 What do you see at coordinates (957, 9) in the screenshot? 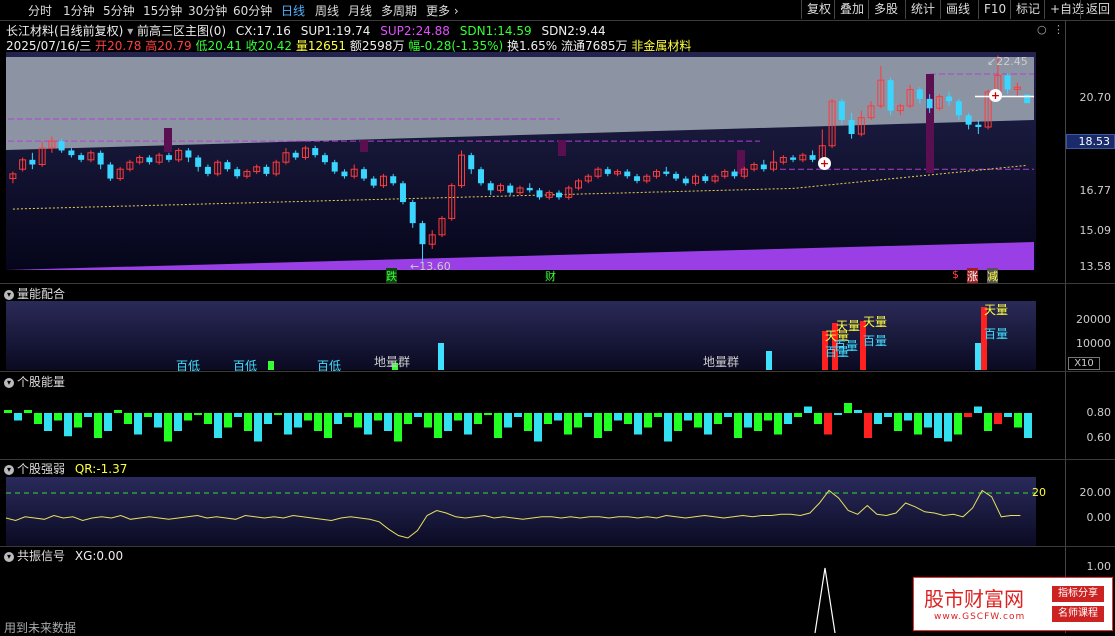
I see `draw-line-button: 画线` at bounding box center [957, 9].